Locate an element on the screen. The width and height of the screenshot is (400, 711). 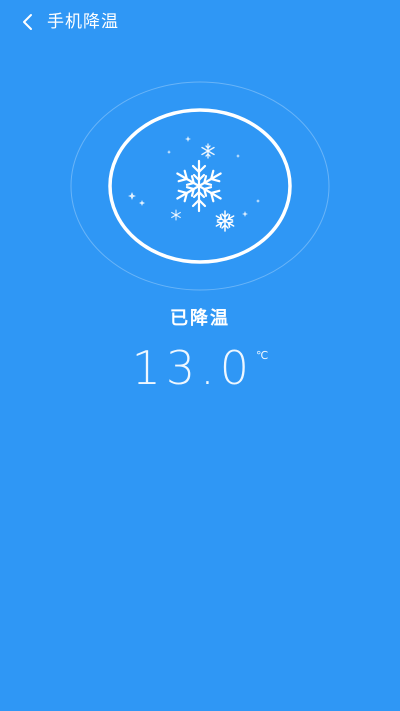
chevron-left-icon is located at coordinates (27, 22).